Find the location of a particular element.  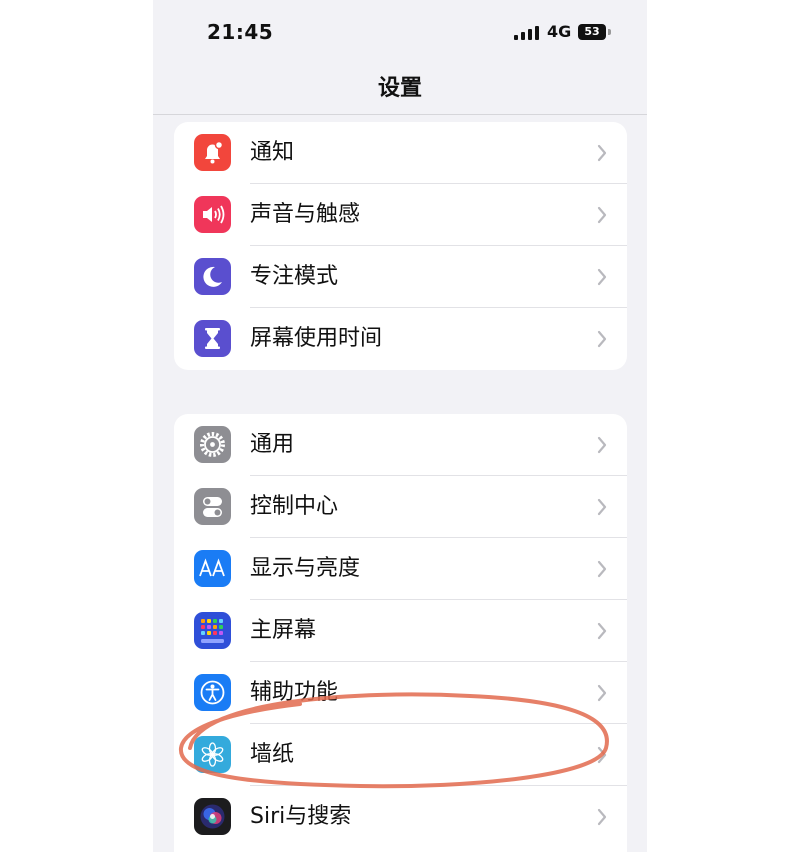

toggles-icon is located at coordinates (212, 506).